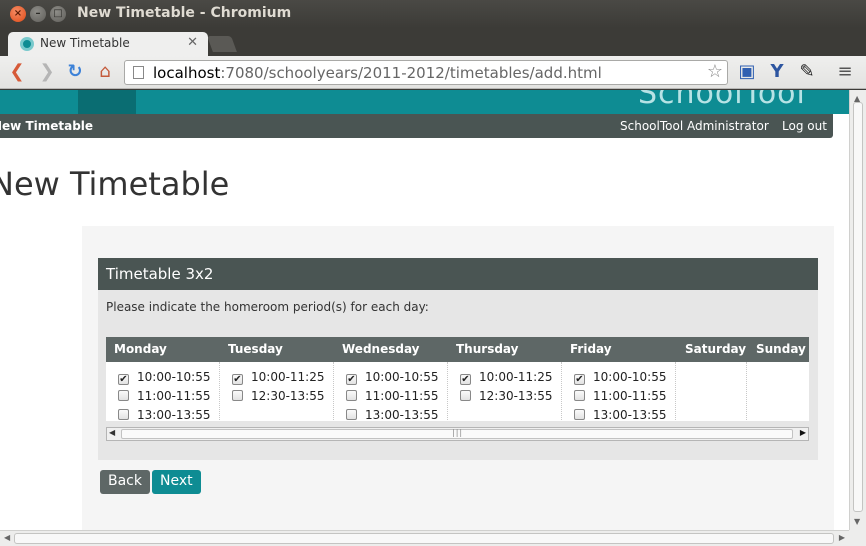 This screenshot has height=546, width=866. I want to click on new-tab-button, so click(222, 44).